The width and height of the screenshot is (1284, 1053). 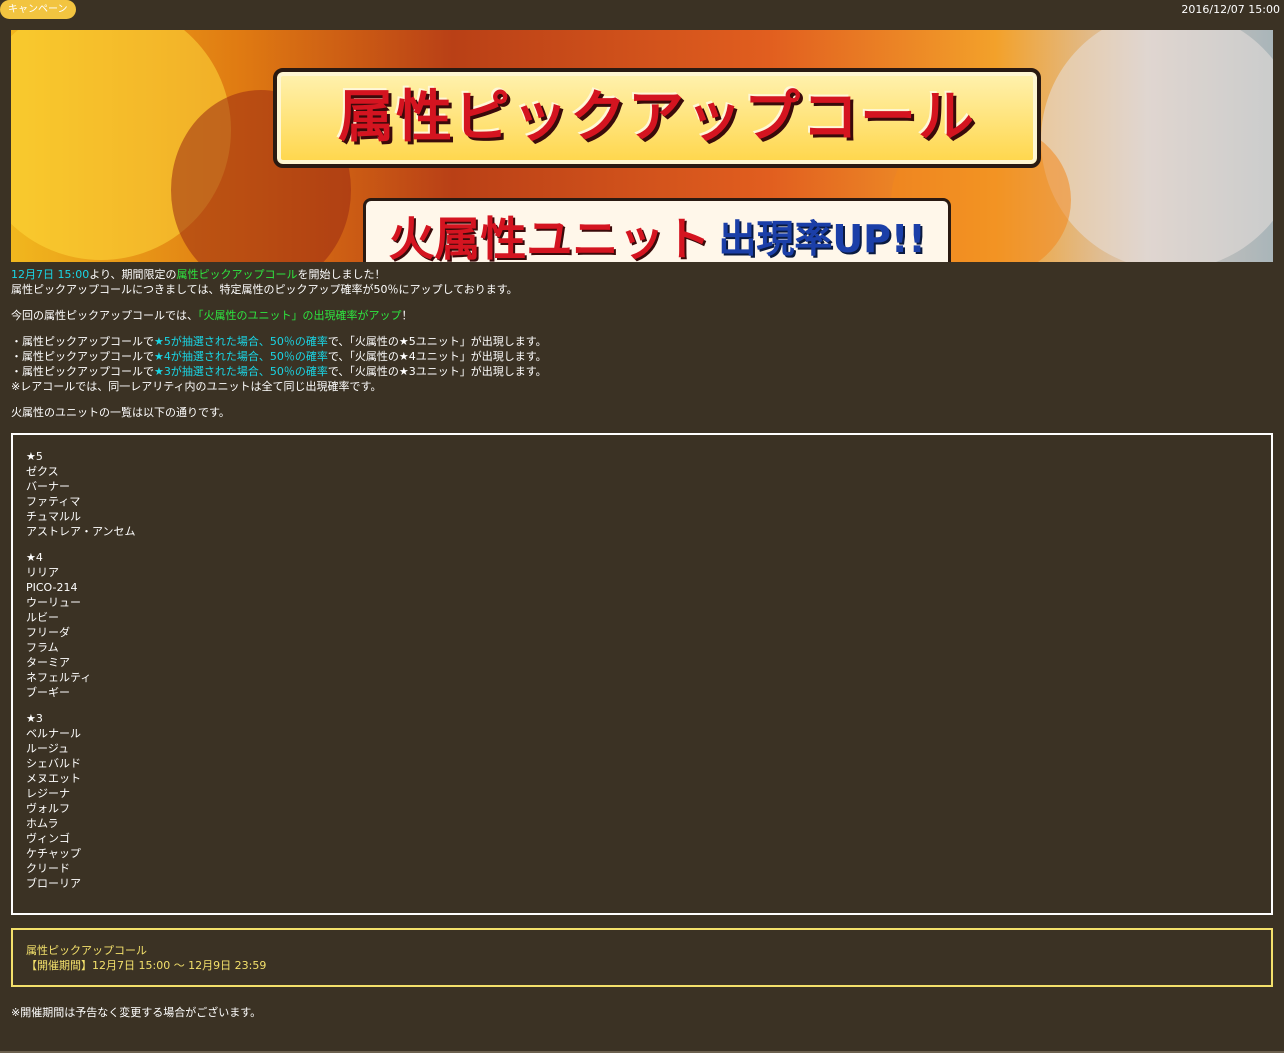 I want to click on banner-subtitle-plate: 火属性ユニット 出現率UP!!, so click(x=657, y=230).